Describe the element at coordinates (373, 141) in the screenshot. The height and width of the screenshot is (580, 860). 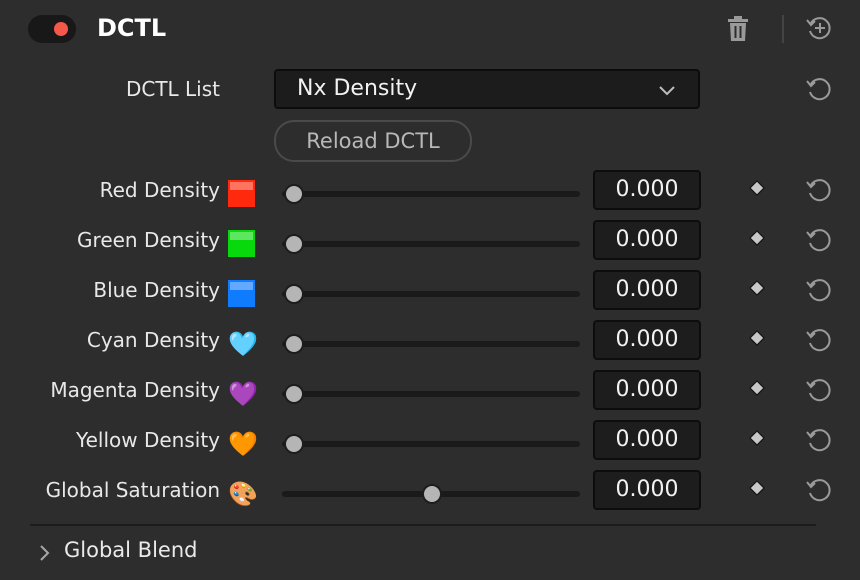
I see `reload-dctl-button: Reload DCTL` at that location.